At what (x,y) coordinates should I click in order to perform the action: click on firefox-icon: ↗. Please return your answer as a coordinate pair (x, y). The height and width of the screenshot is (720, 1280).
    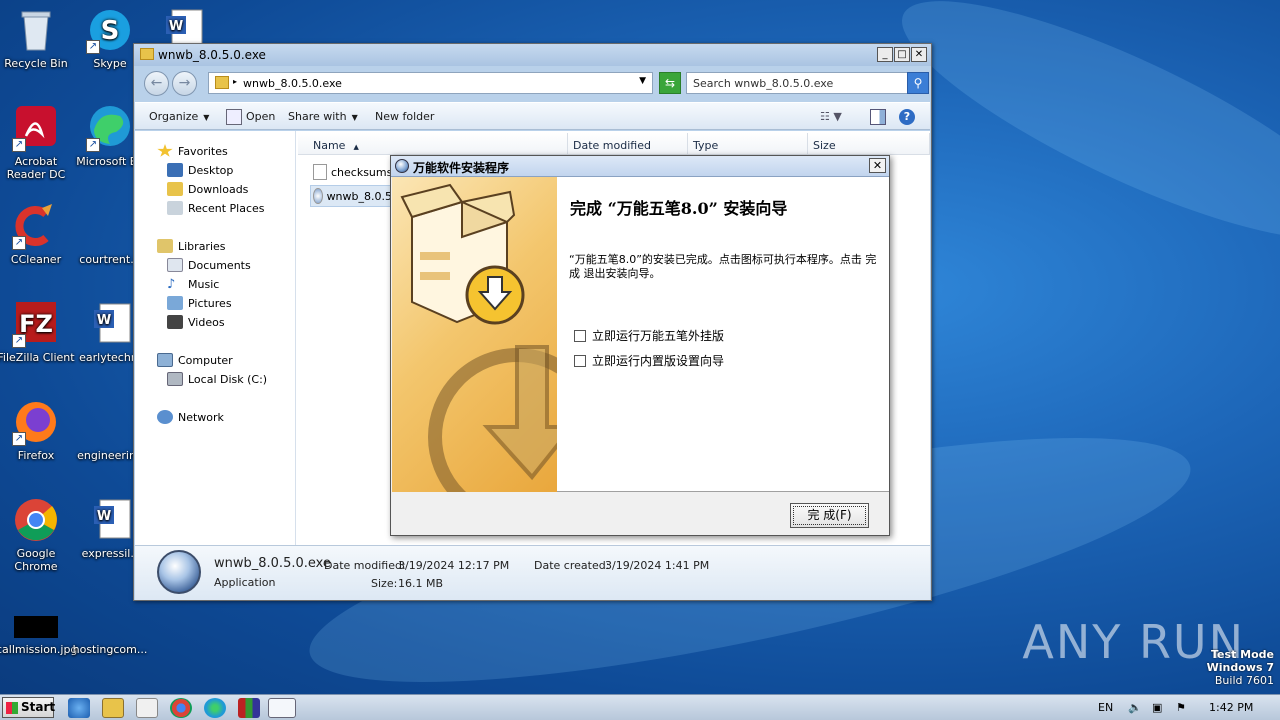
    Looking at the image, I should click on (36, 422).